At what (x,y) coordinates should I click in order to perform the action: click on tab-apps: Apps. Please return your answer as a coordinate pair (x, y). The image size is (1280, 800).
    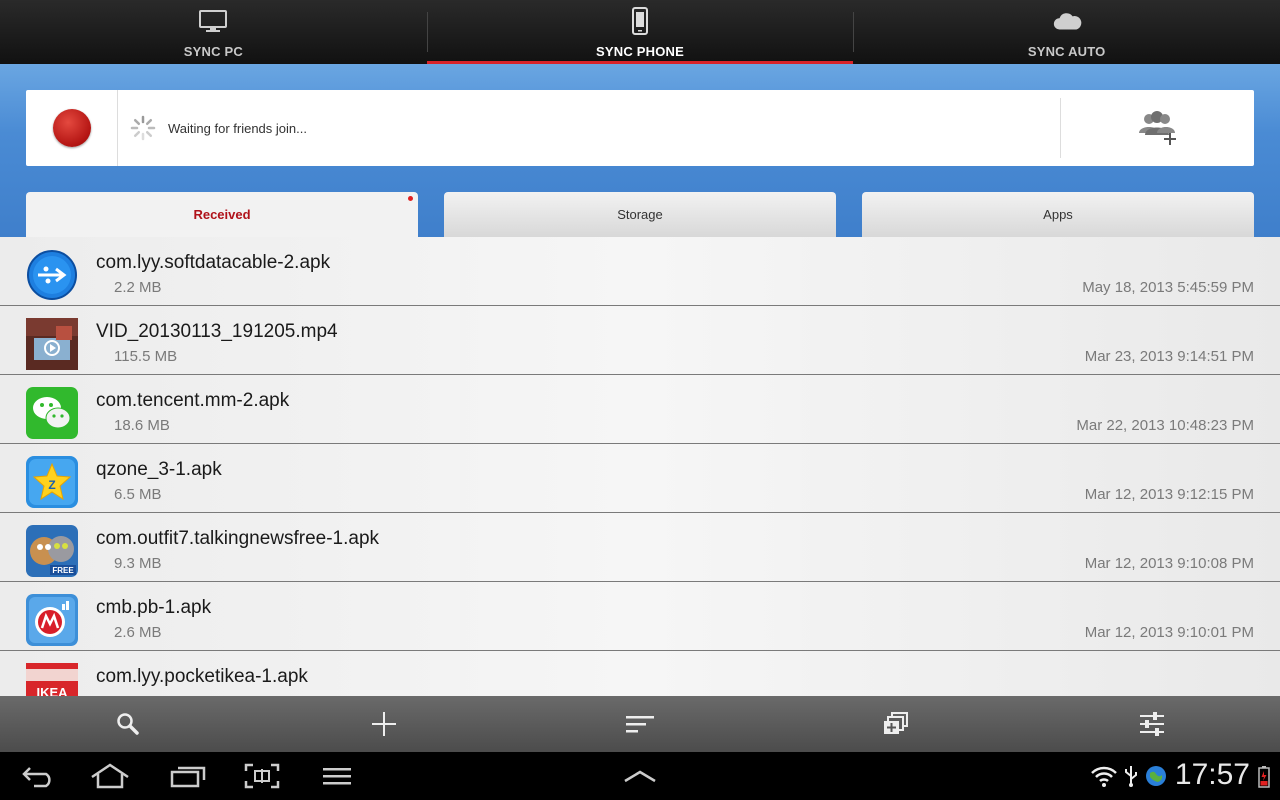
    Looking at the image, I should click on (1058, 214).